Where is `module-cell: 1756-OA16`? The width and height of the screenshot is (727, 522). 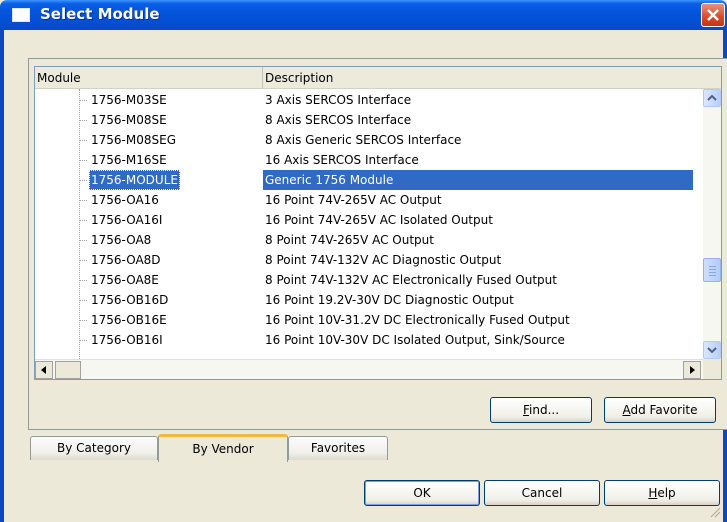 module-cell: 1756-OA16 is located at coordinates (125, 200).